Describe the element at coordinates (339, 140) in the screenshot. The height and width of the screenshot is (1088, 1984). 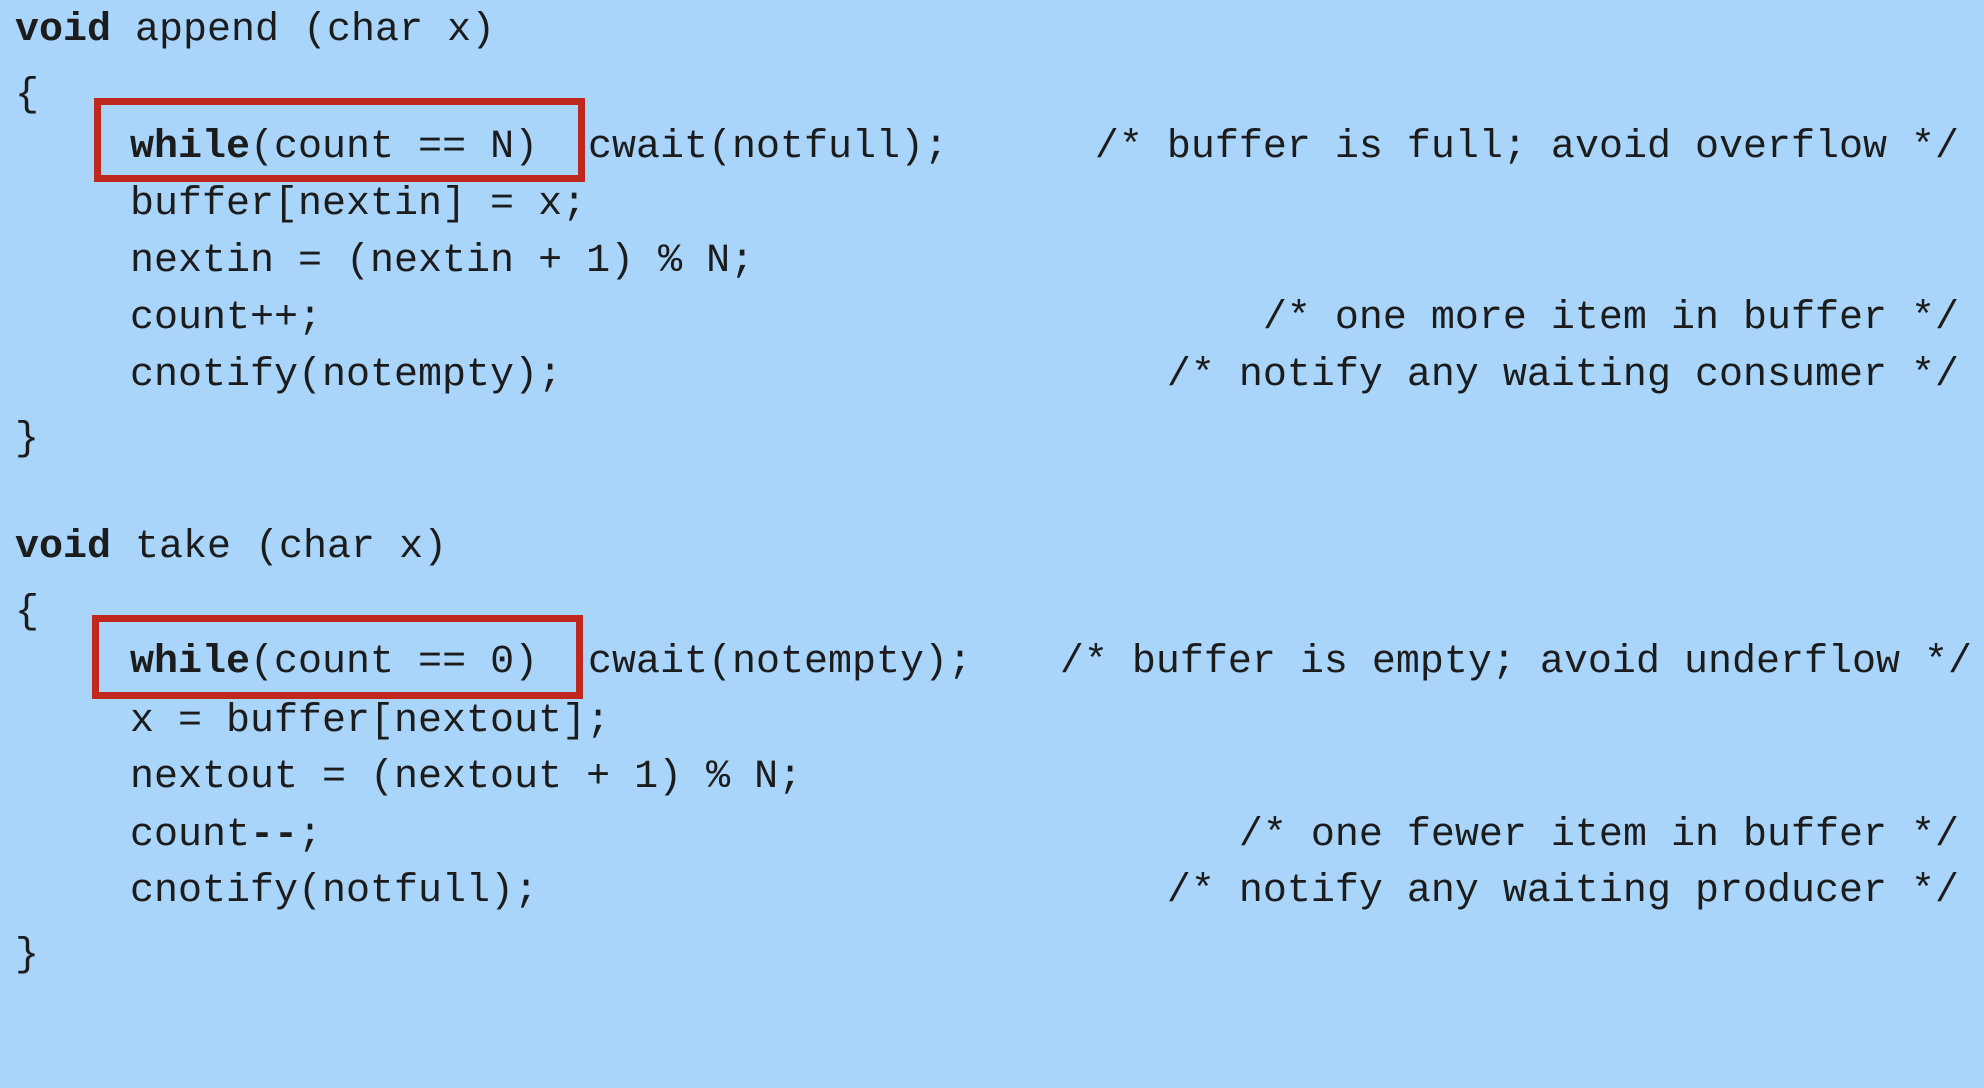
I see `append-while-highlight-box` at that location.